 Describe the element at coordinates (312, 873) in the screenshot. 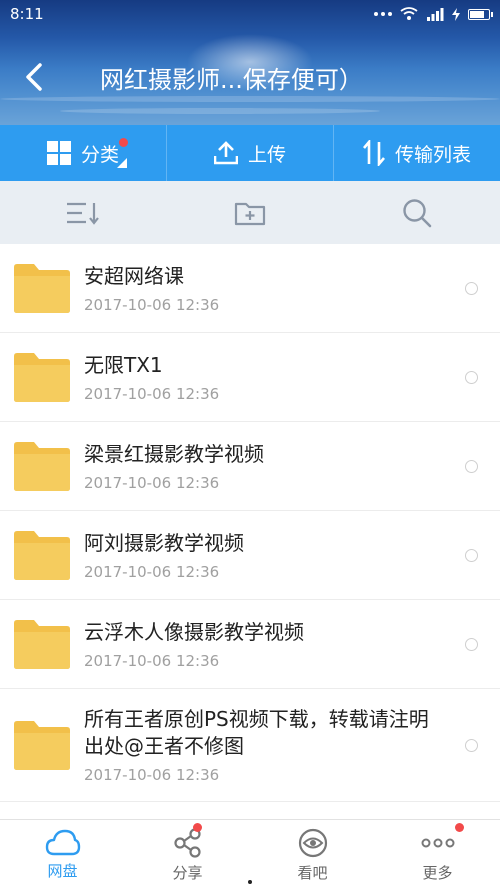

I see `nav-label: 看吧` at that location.